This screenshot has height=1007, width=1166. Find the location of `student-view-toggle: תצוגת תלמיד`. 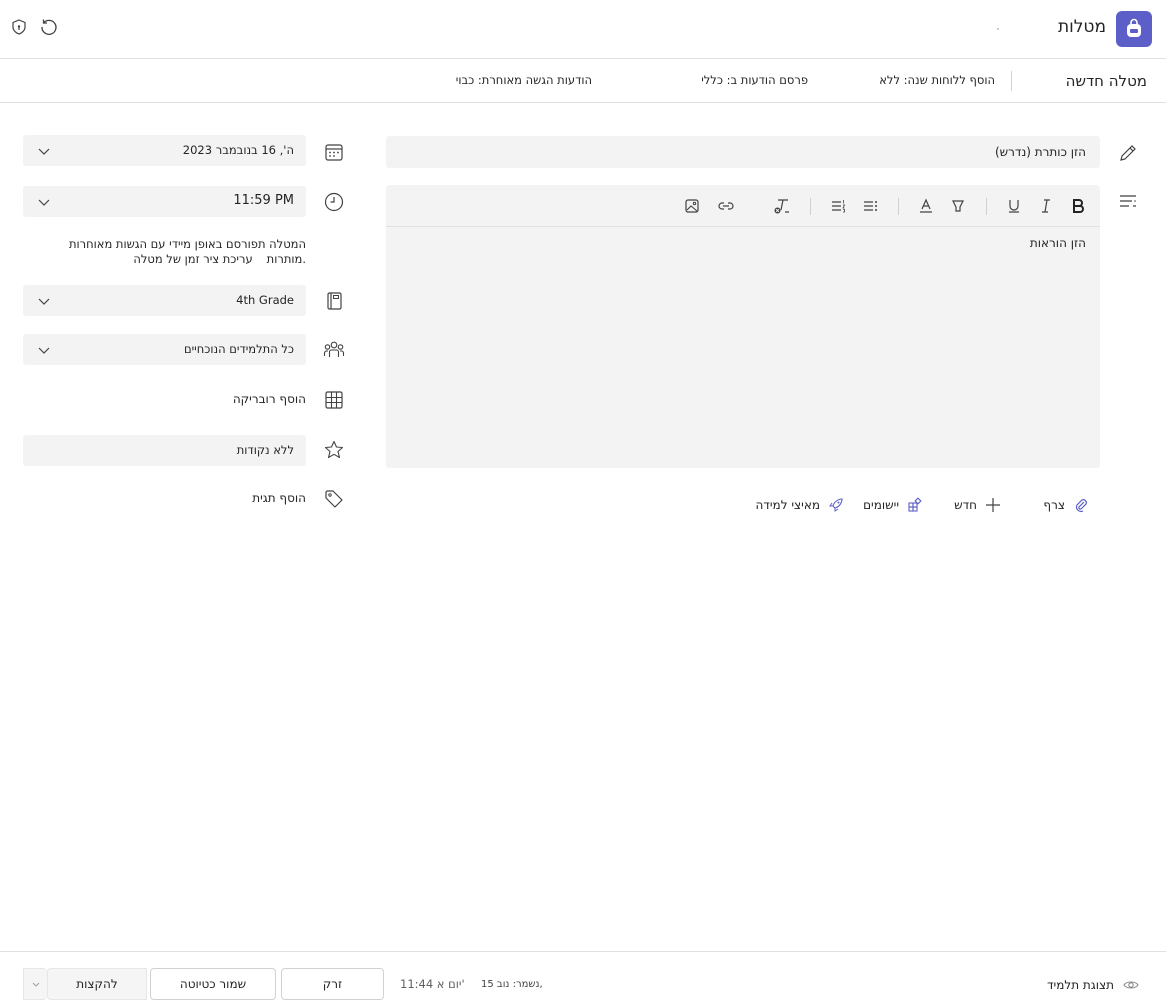

student-view-toggle: תצוגת תלמיד is located at coordinates (1093, 985).